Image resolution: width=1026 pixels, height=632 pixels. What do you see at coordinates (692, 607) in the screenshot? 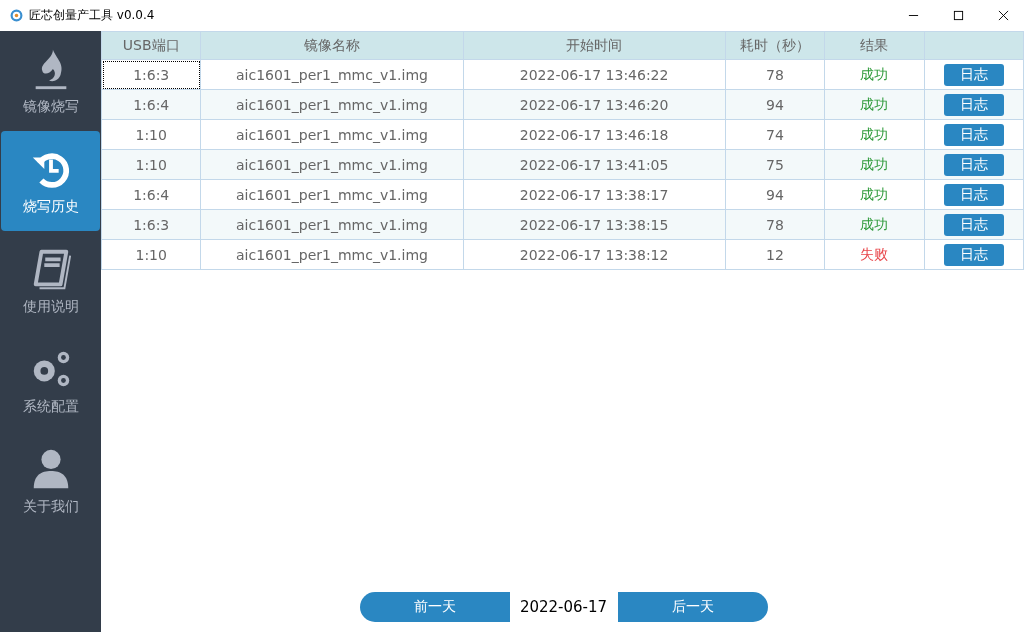
I see `next-day-button: 后一天` at bounding box center [692, 607].